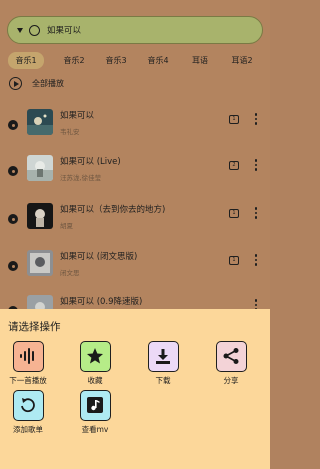  What do you see at coordinates (74, 60) in the screenshot?
I see `tab-music2: 音乐2` at bounding box center [74, 60].